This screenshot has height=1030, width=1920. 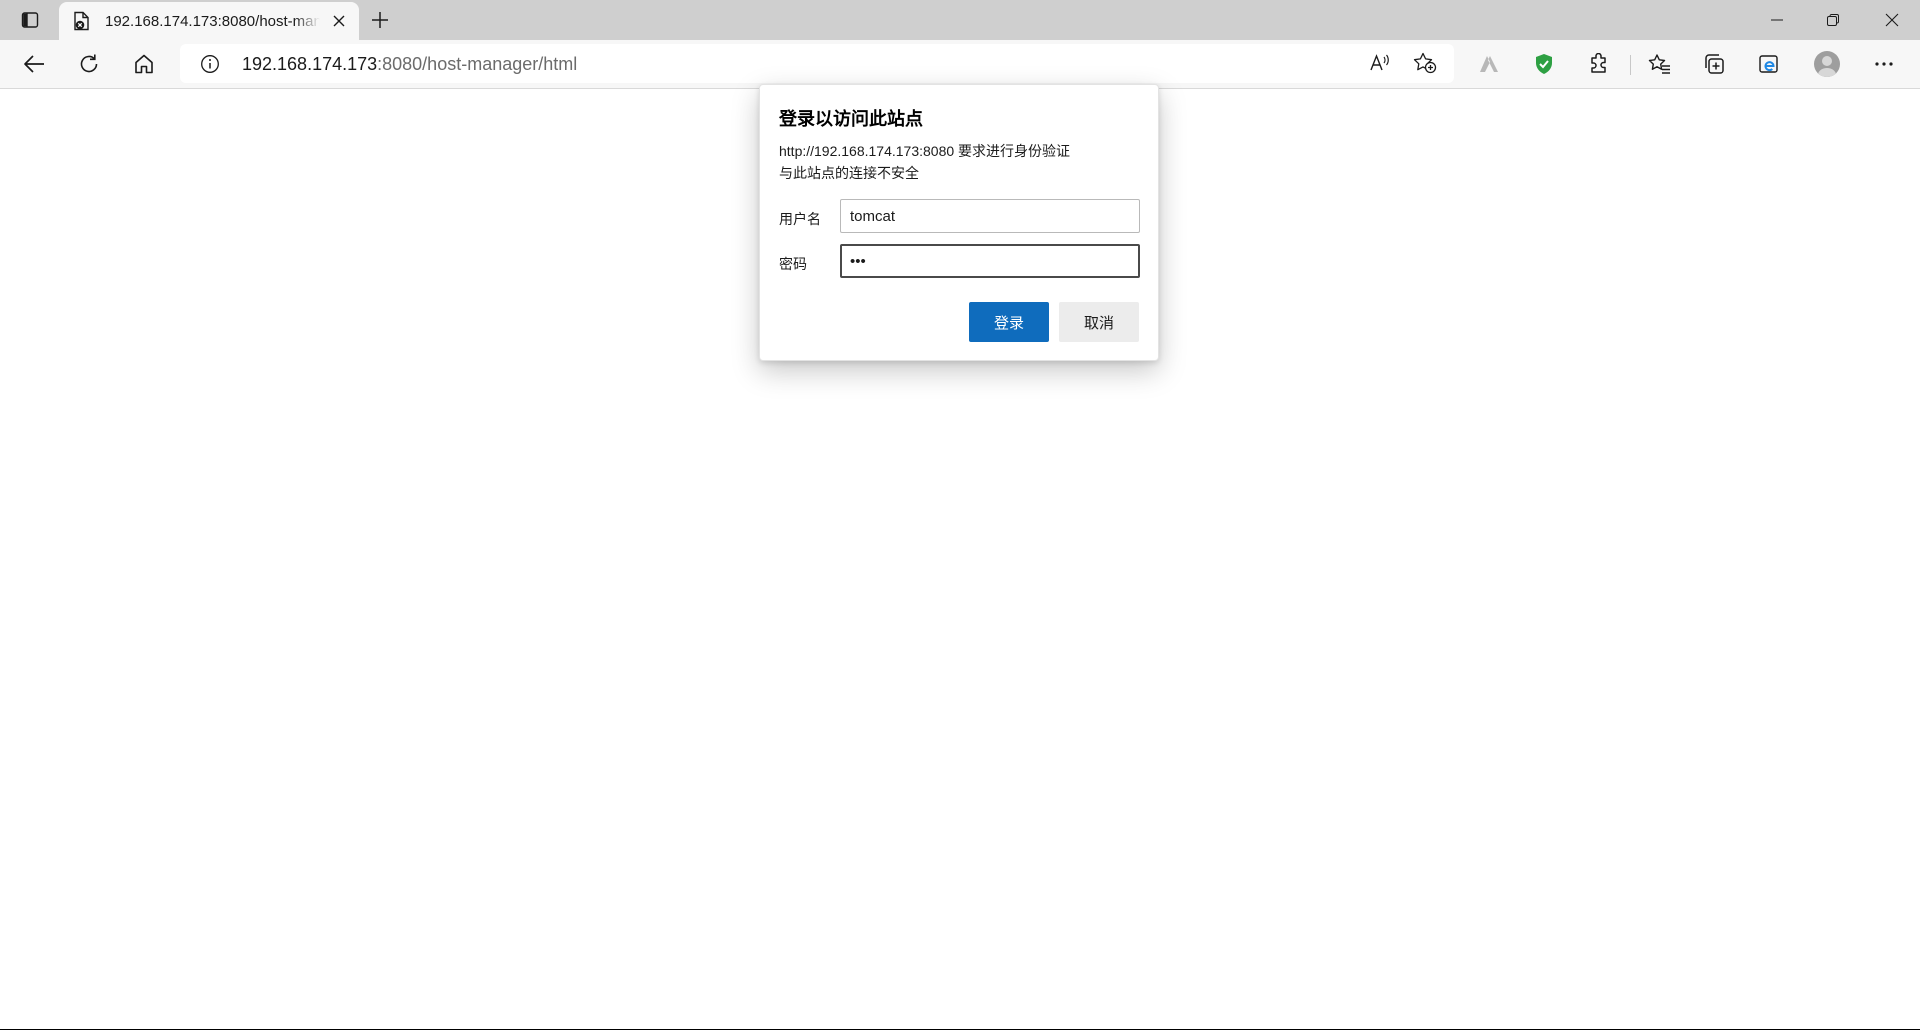 I want to click on close-window-icon, so click(x=1892, y=20).